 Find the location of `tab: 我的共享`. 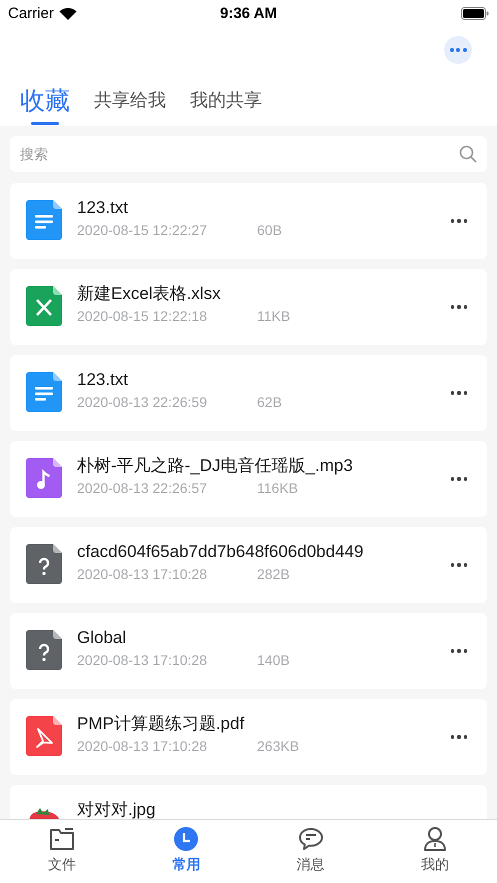

tab: 我的共享 is located at coordinates (226, 100).